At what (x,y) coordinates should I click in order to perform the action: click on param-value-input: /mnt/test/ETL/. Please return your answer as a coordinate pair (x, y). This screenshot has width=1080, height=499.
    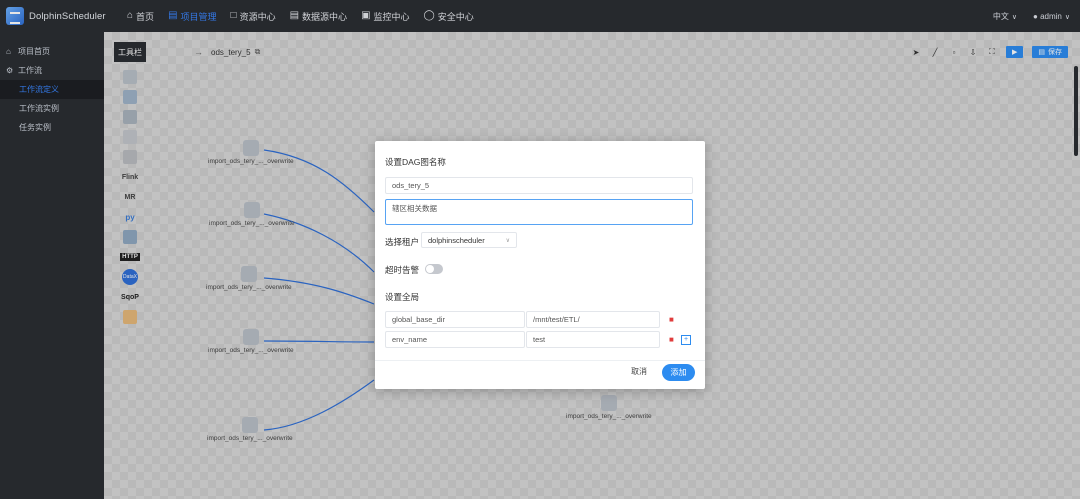
    Looking at the image, I should click on (593, 319).